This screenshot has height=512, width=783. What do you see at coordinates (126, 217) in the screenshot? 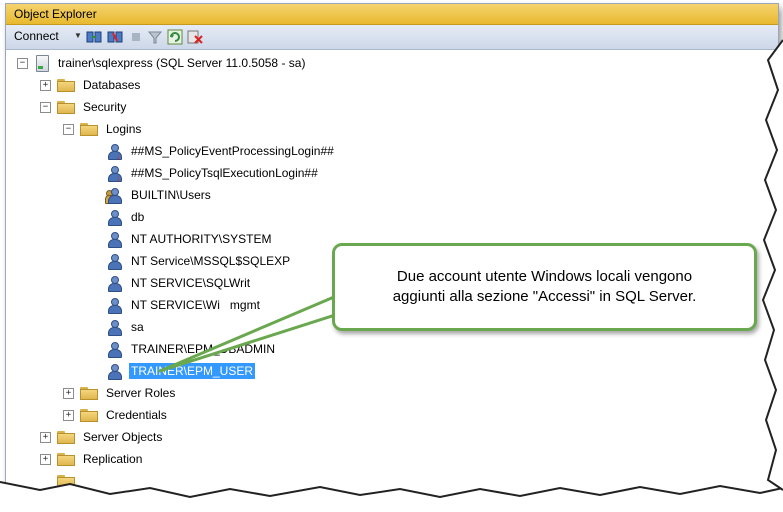
I see `login-item: db` at bounding box center [126, 217].